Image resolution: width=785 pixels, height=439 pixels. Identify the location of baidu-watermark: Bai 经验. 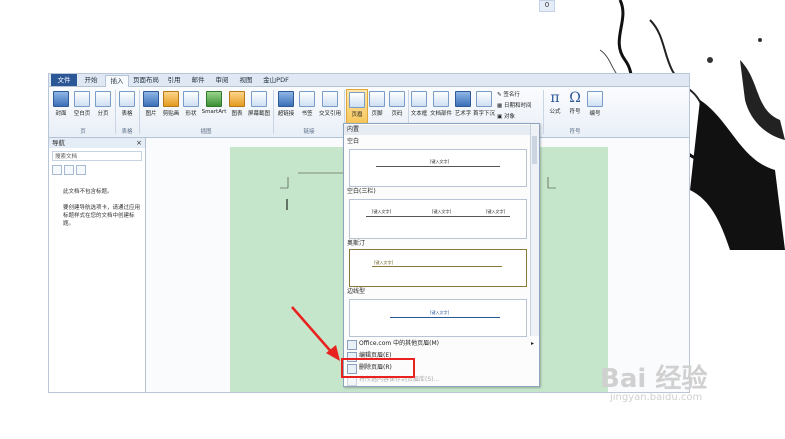
(654, 379).